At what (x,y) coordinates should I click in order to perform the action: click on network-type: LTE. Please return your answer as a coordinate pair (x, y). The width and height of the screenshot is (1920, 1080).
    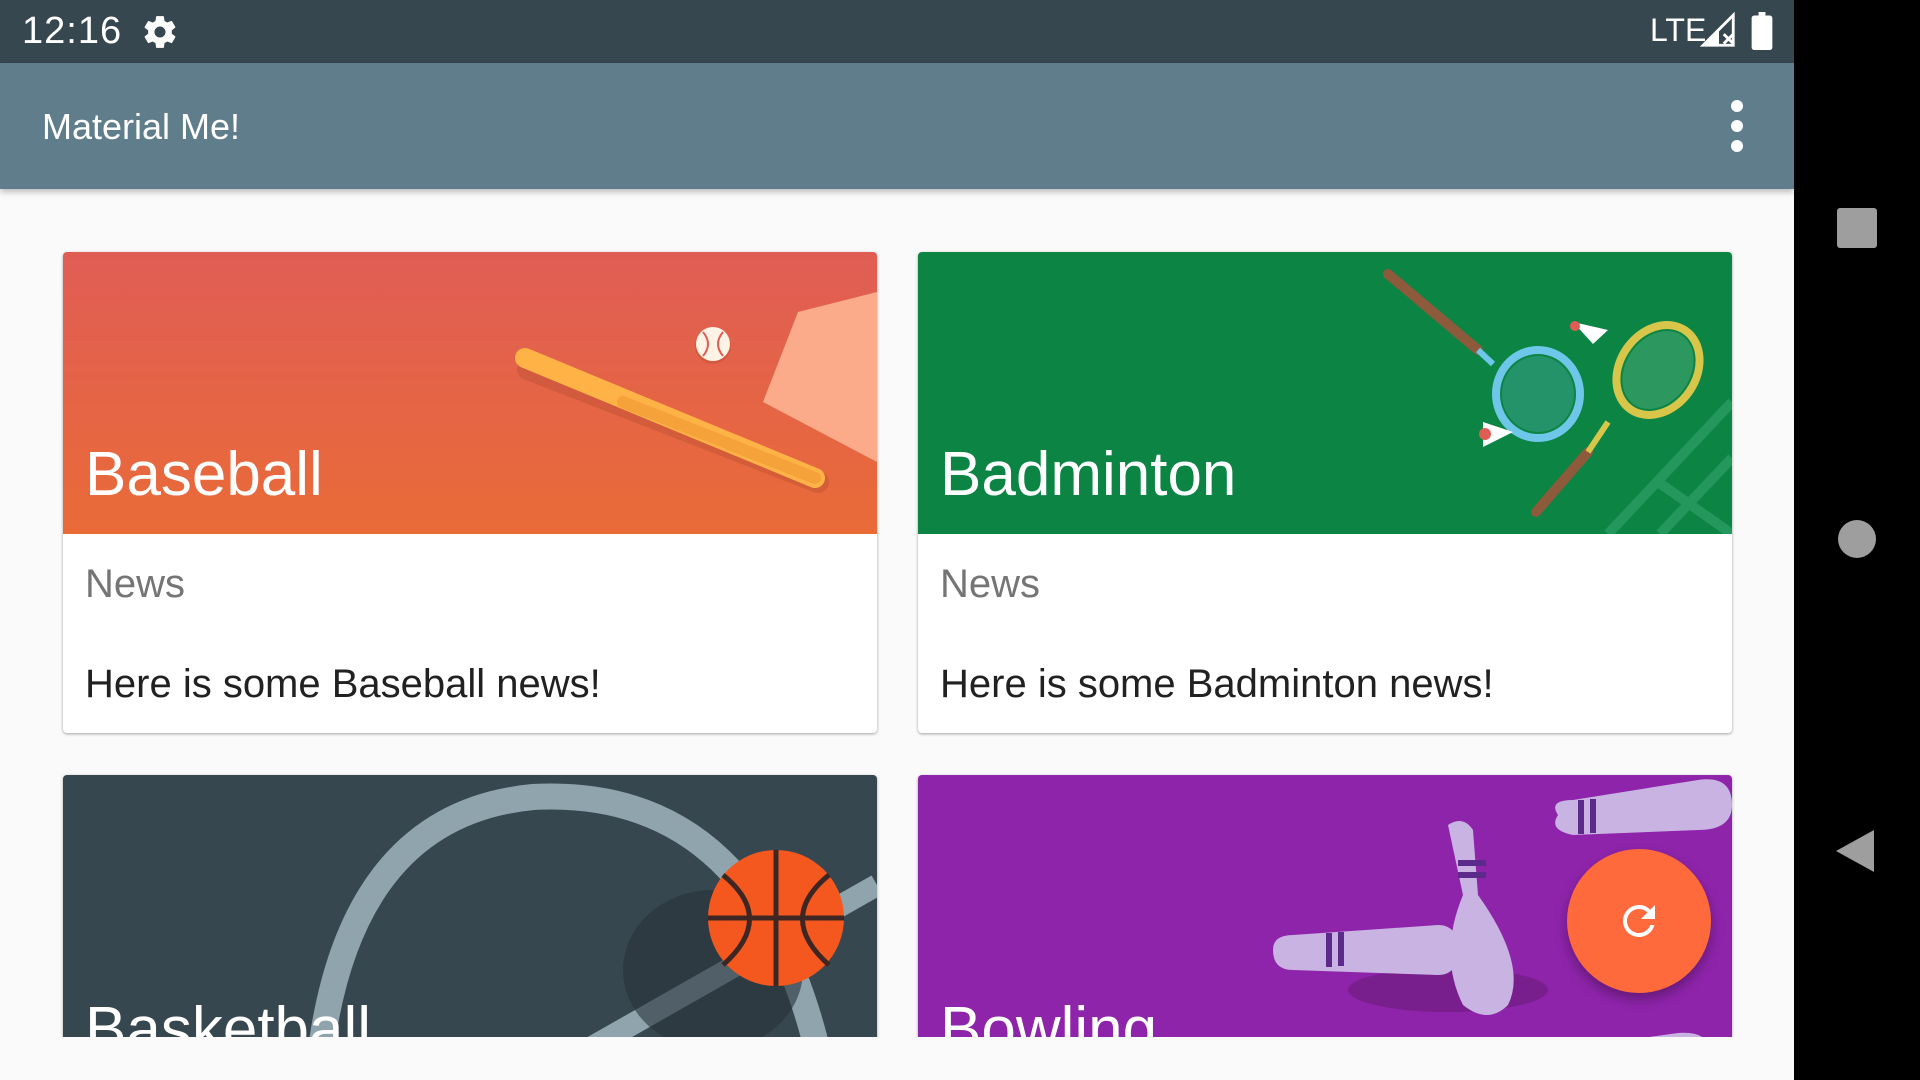
    Looking at the image, I should click on (1678, 30).